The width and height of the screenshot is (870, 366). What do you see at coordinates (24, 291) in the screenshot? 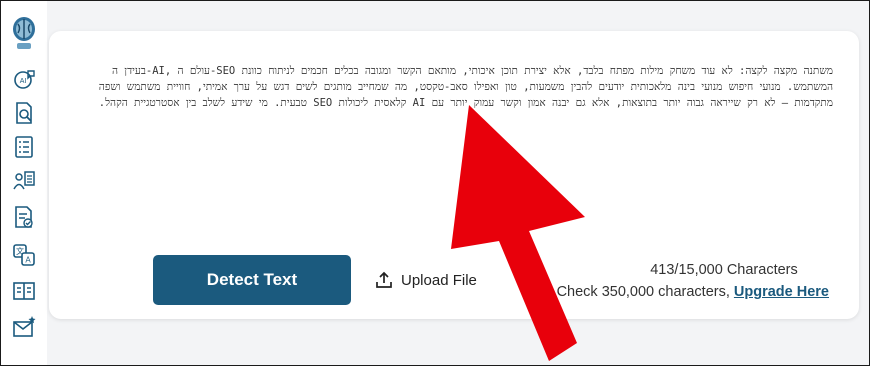
I see `compare-icon` at bounding box center [24, 291].